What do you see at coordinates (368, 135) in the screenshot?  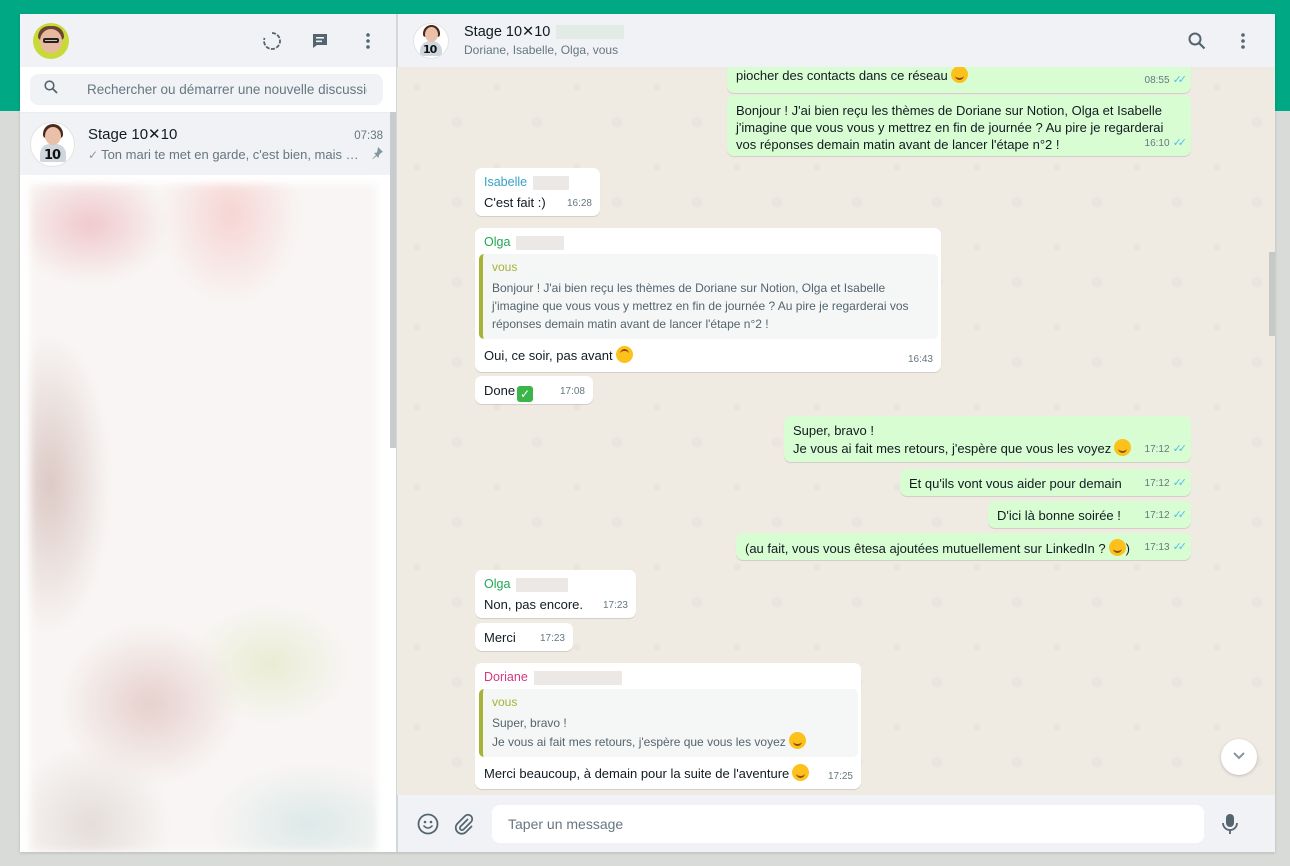 I see `chat-time: 07:38` at bounding box center [368, 135].